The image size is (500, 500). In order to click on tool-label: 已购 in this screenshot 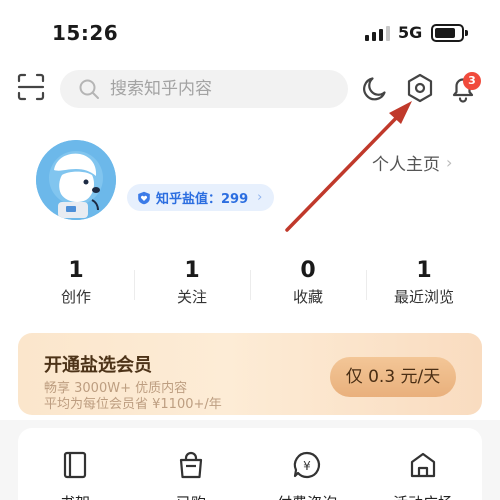, I will do `click(191, 496)`.